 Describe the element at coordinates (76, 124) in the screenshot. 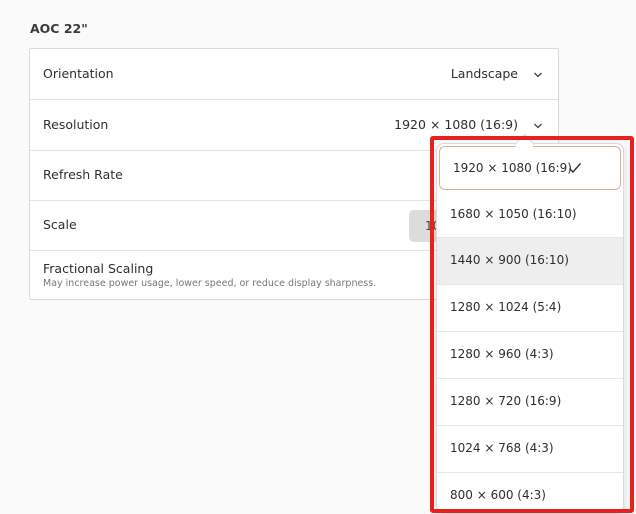

I see `resolution-label: Resolution` at that location.